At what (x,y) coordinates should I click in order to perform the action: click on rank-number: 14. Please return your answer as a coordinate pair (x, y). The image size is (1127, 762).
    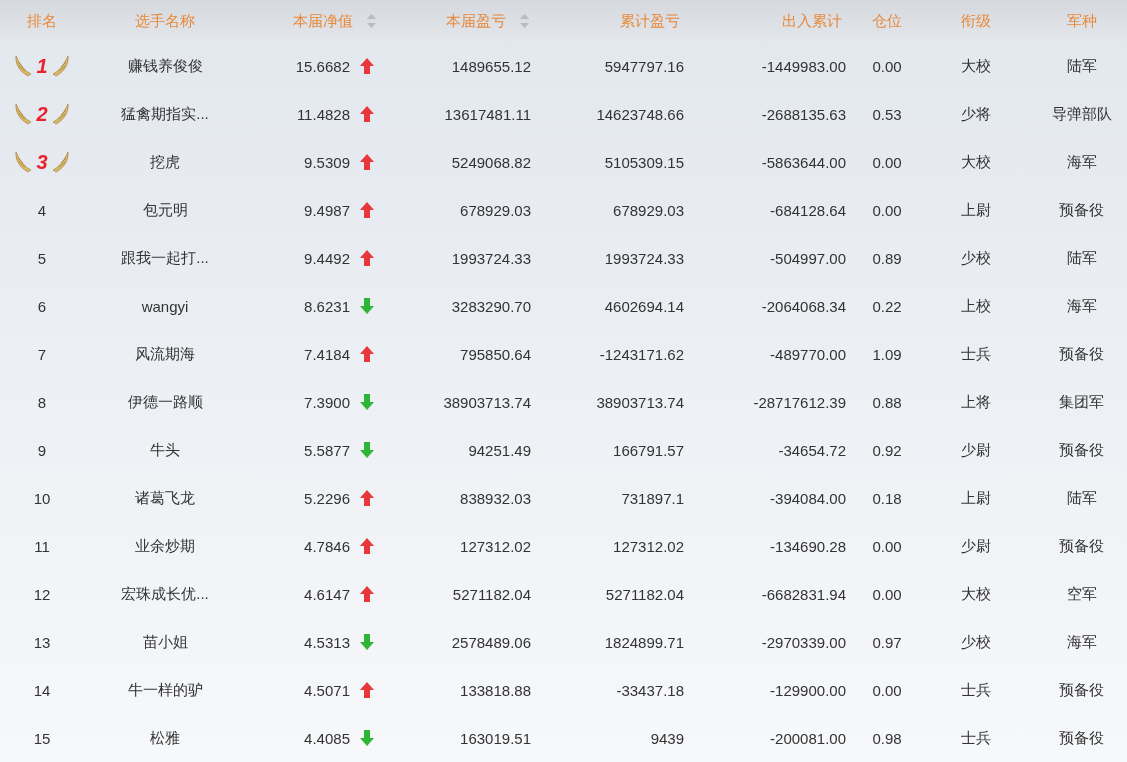
    Looking at the image, I should click on (42, 690).